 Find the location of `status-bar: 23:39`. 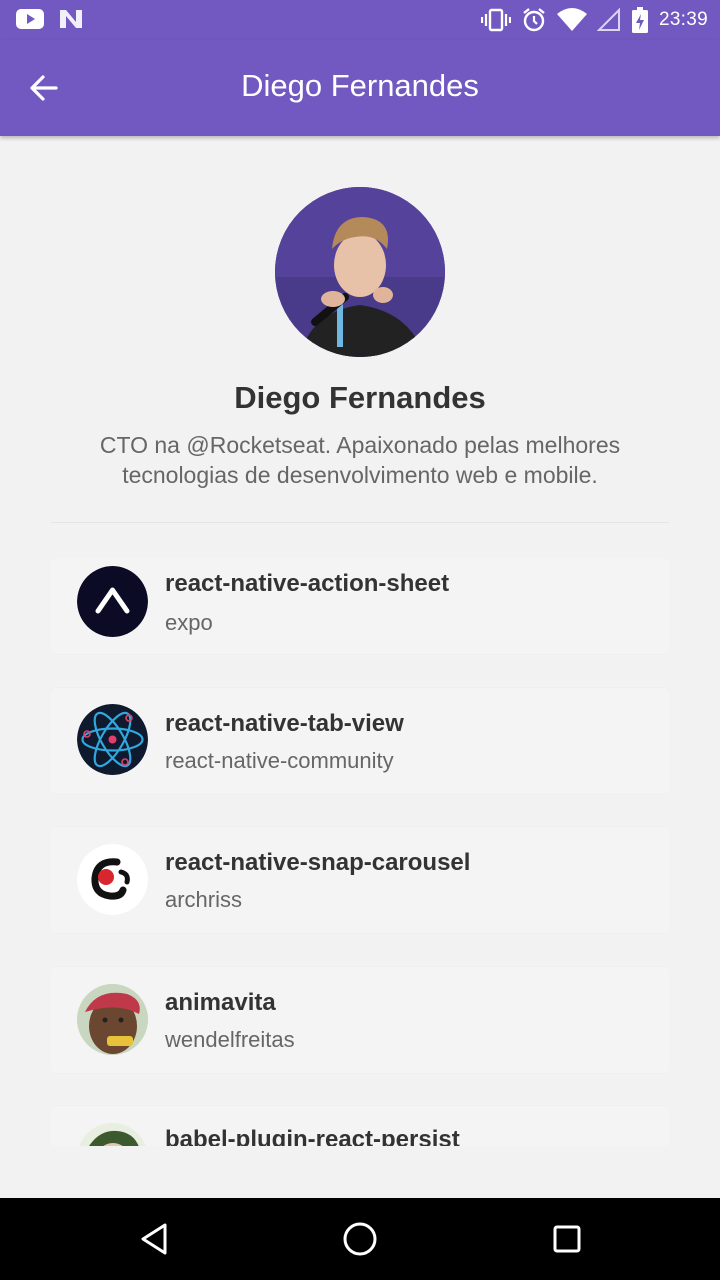

status-bar: 23:39 is located at coordinates (360, 20).